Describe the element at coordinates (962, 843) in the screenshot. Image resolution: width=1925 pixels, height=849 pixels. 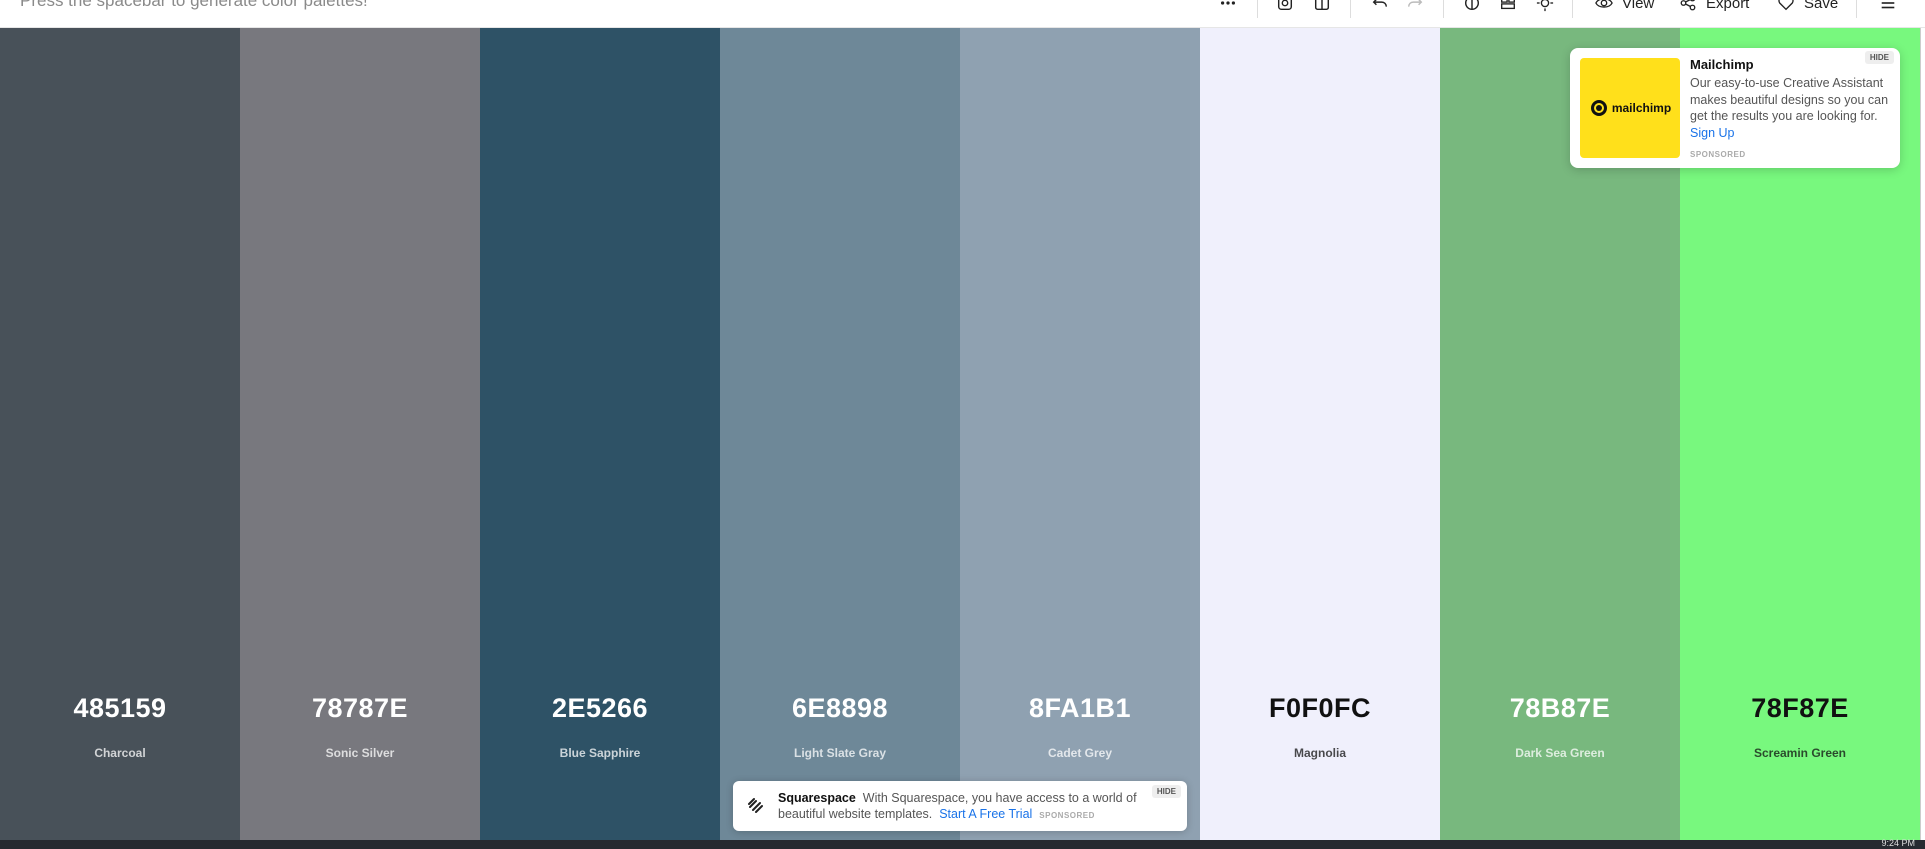
I see `os-taskbar: 9:24 PM` at that location.